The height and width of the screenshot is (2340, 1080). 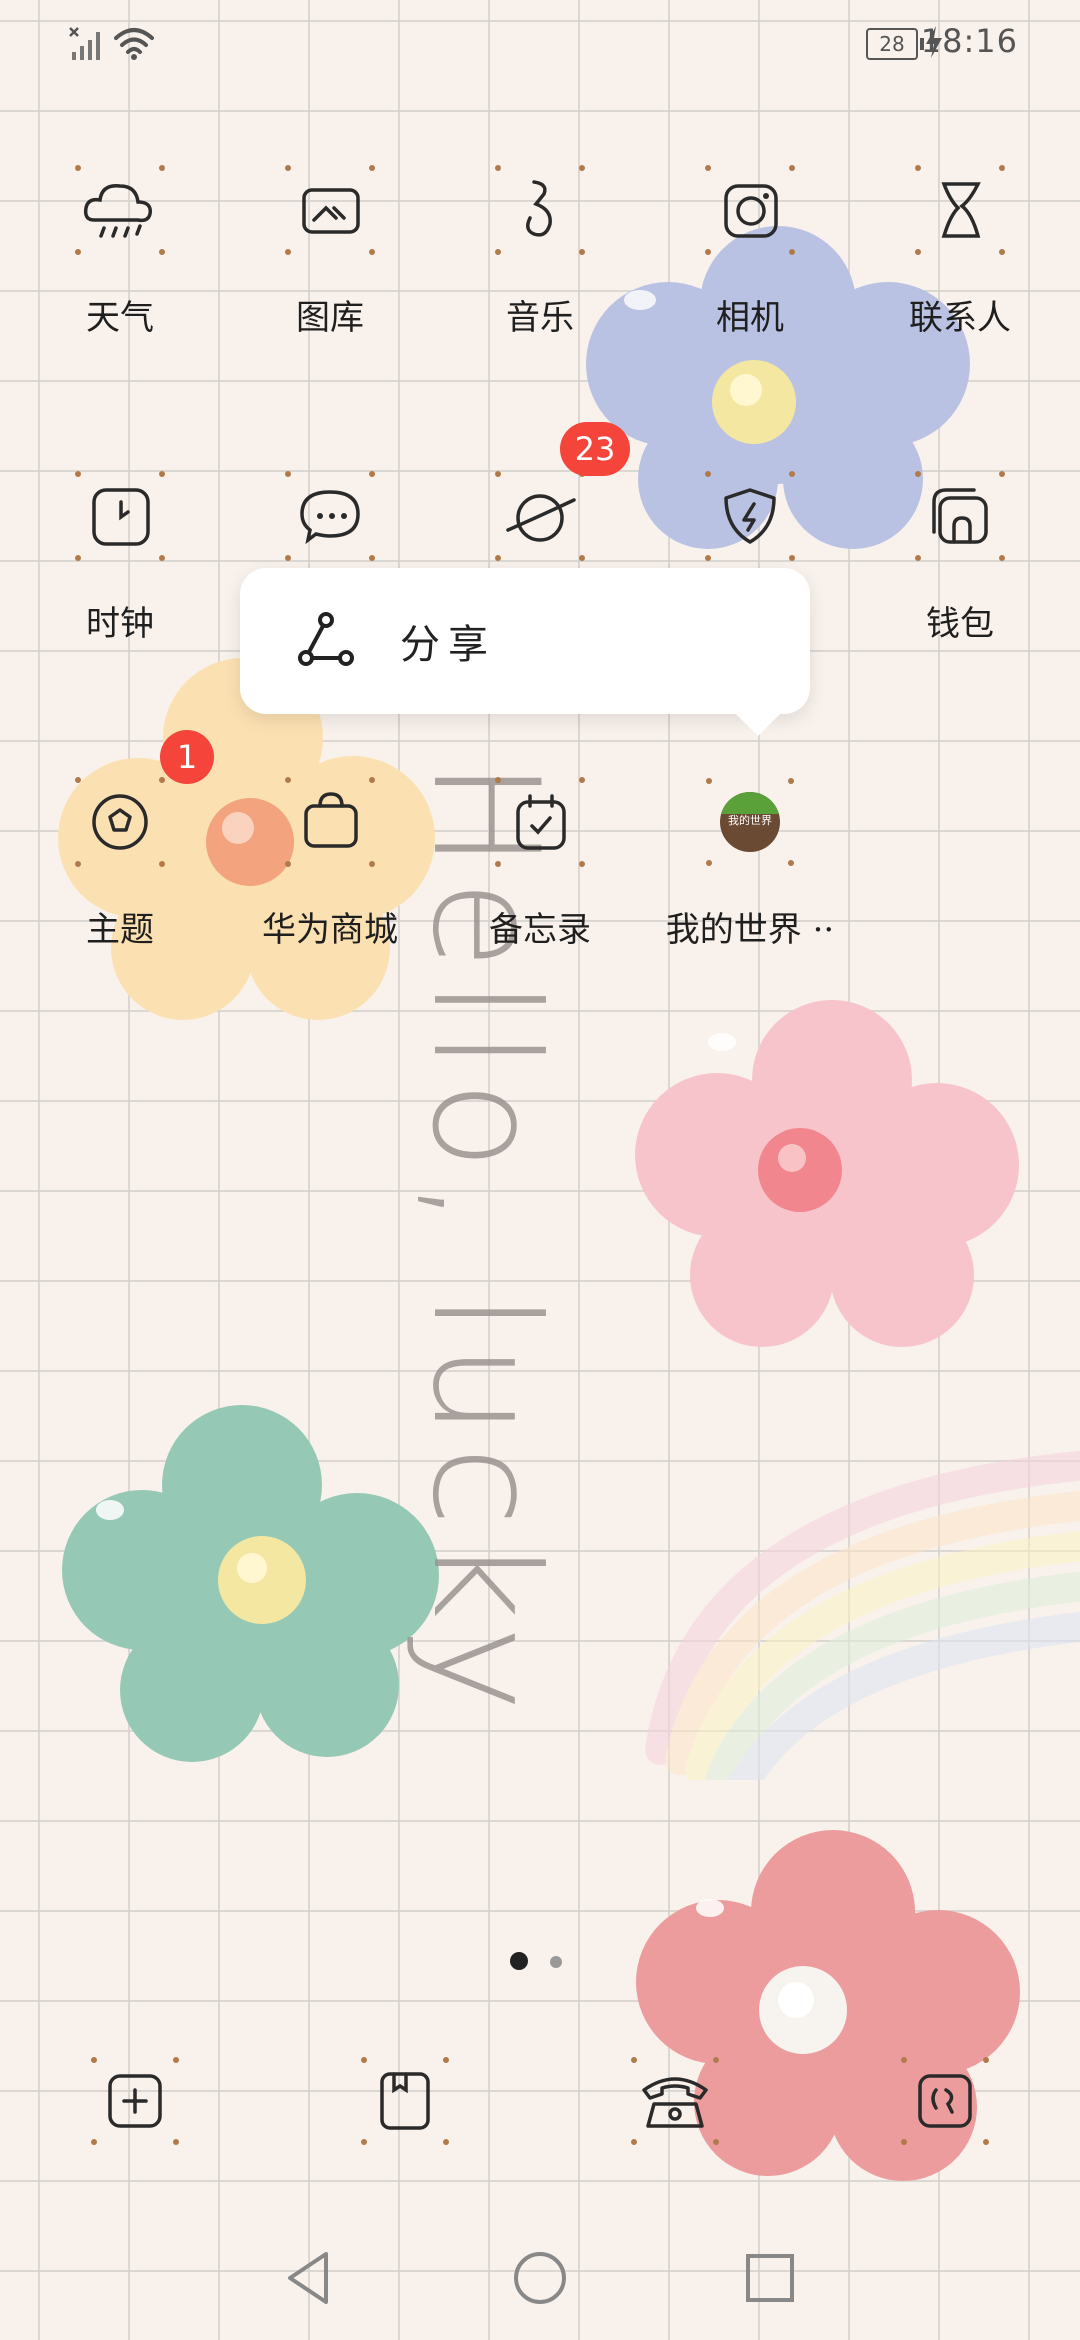 I want to click on app-label: 钱包, so click(x=960, y=624).